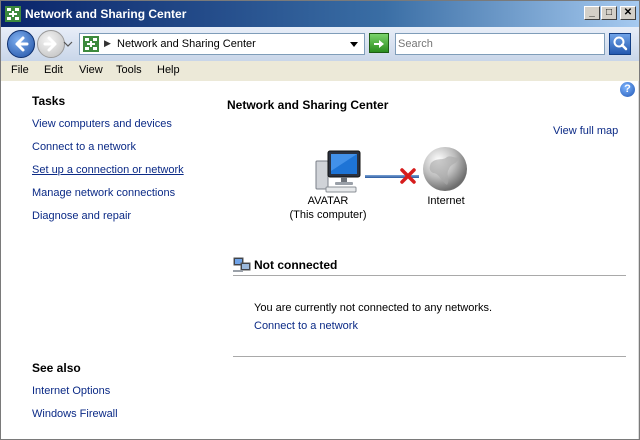 The image size is (640, 440). I want to click on diagnose-repair-link: Diagnose and repair, so click(81, 216).